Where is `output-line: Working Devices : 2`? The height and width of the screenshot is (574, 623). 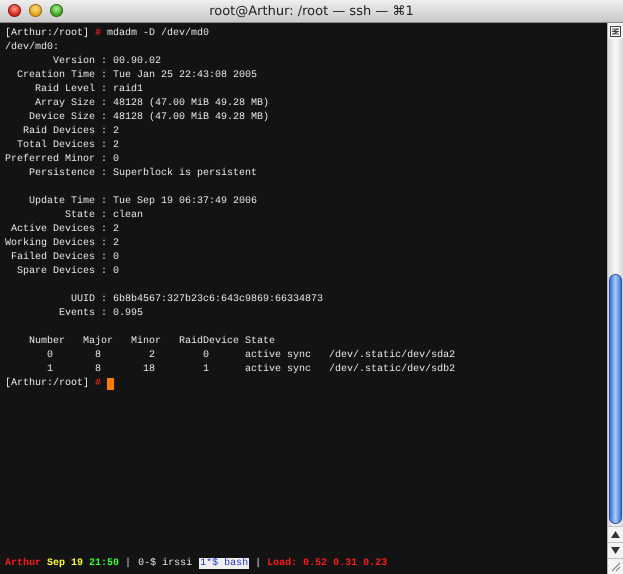
output-line: Working Devices : 2 is located at coordinates (62, 244).